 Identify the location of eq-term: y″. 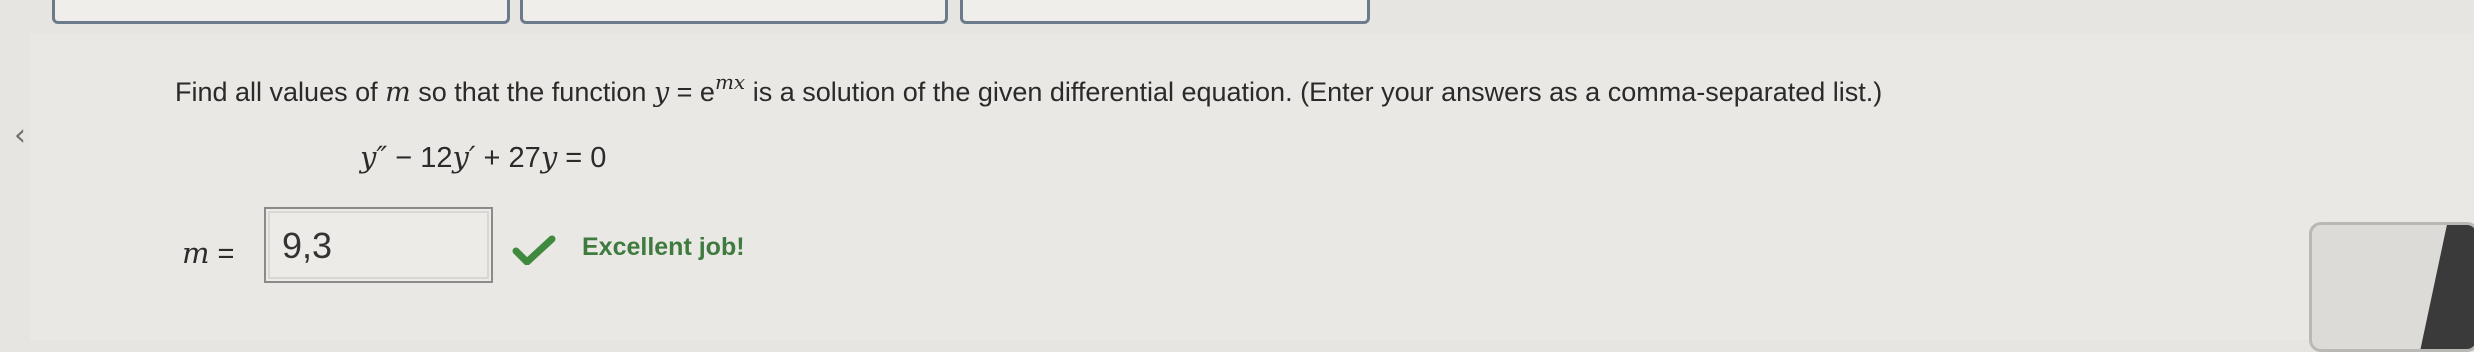
(374, 157).